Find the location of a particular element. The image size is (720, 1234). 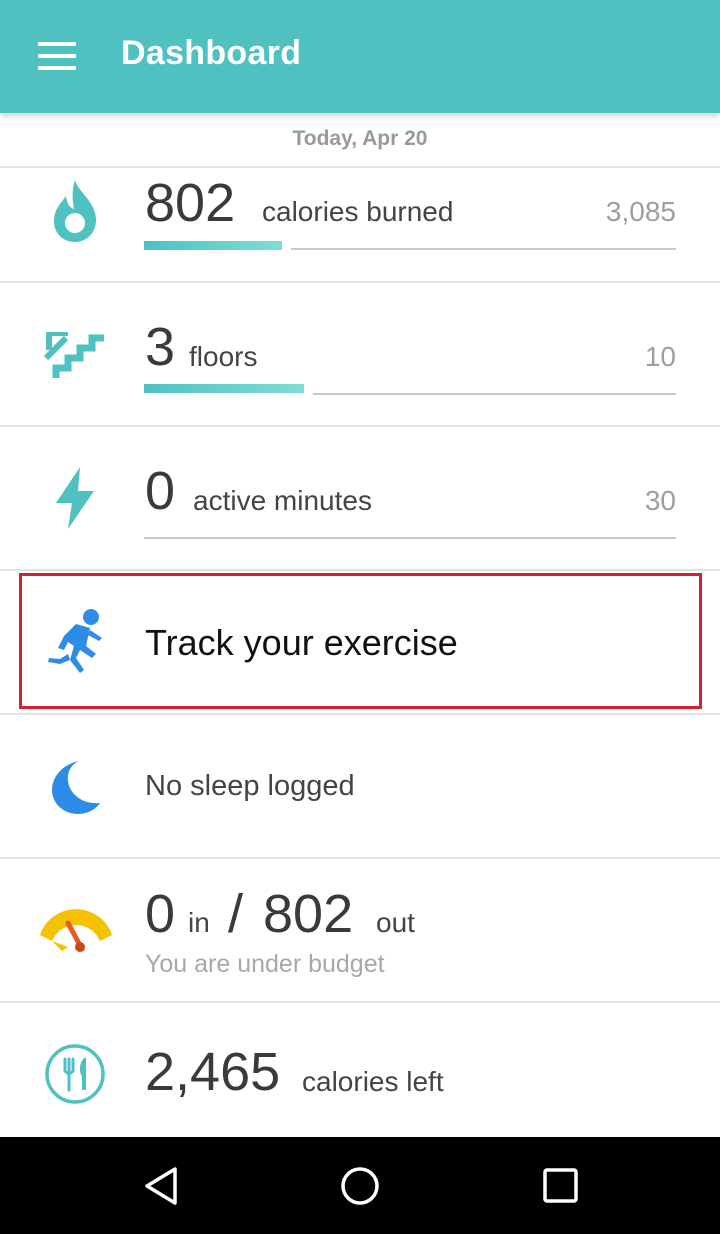

floors-value: 3 is located at coordinates (160, 347).